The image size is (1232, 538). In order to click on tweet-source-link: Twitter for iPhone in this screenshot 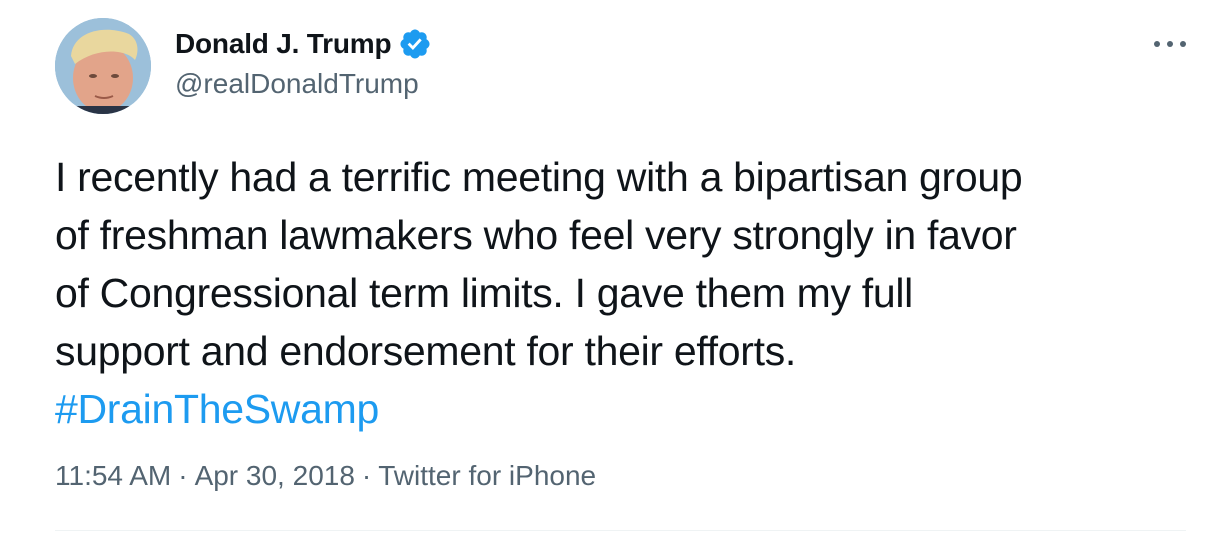, I will do `click(487, 475)`.